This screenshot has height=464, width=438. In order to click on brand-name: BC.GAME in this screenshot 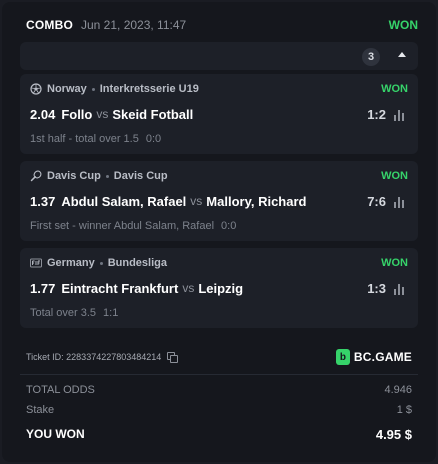, I will do `click(382, 357)`.